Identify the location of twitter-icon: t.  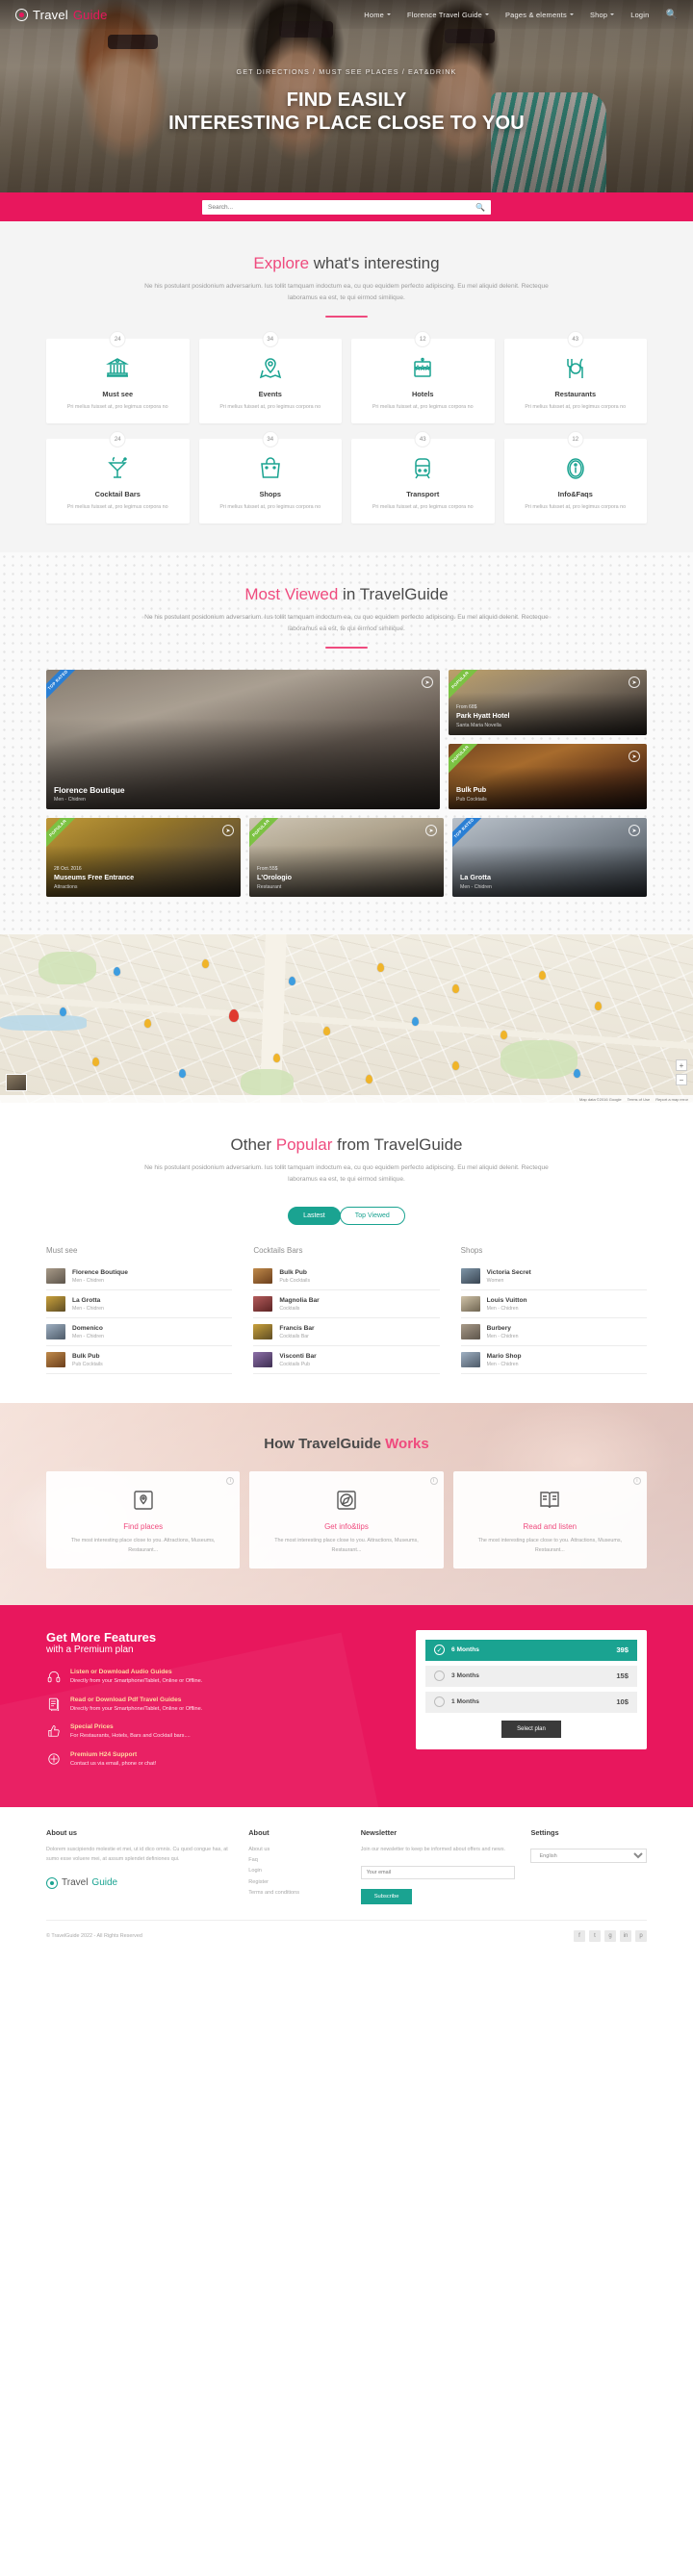
(595, 1935).